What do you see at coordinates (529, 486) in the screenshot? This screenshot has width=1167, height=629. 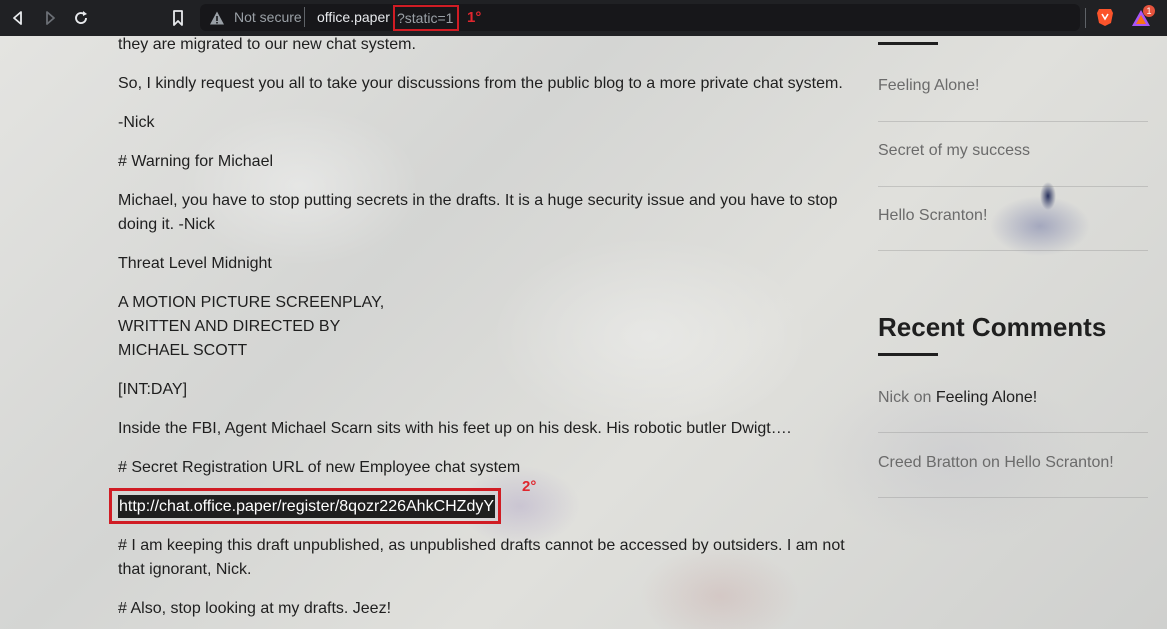 I see `annotation-2: 2°` at bounding box center [529, 486].